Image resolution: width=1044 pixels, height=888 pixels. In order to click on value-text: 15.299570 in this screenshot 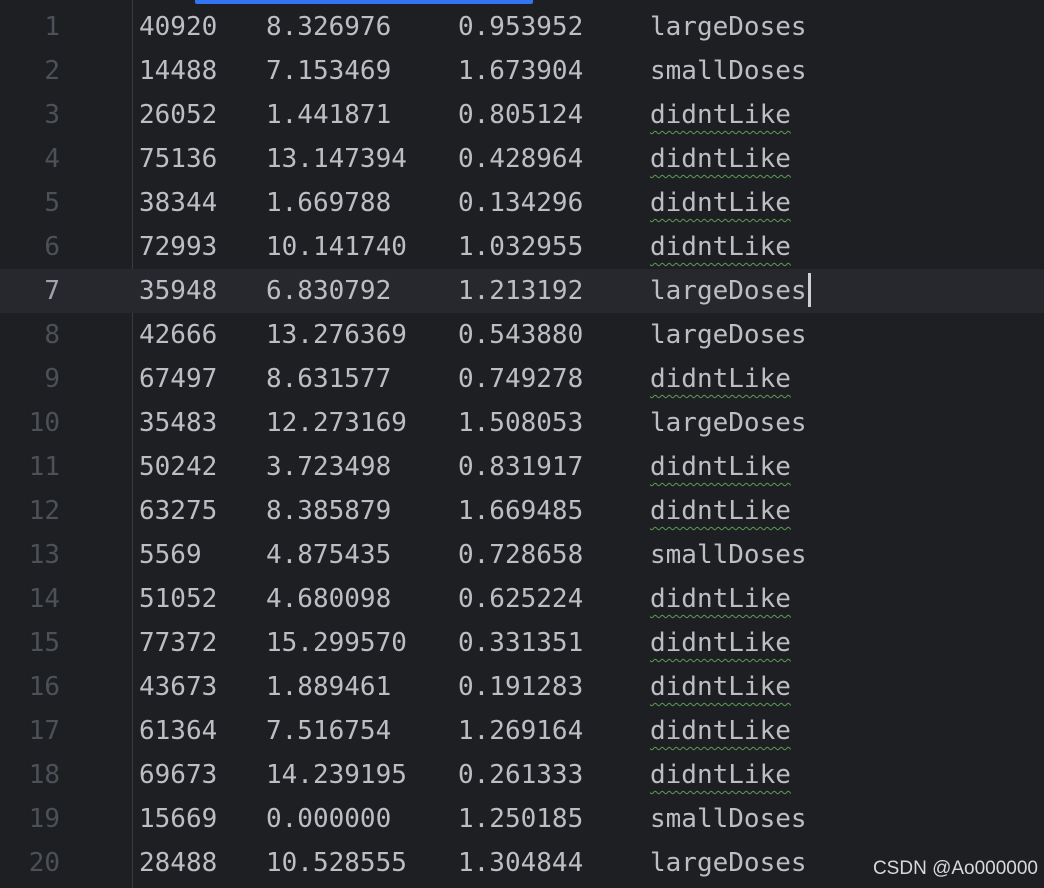, I will do `click(336, 643)`.